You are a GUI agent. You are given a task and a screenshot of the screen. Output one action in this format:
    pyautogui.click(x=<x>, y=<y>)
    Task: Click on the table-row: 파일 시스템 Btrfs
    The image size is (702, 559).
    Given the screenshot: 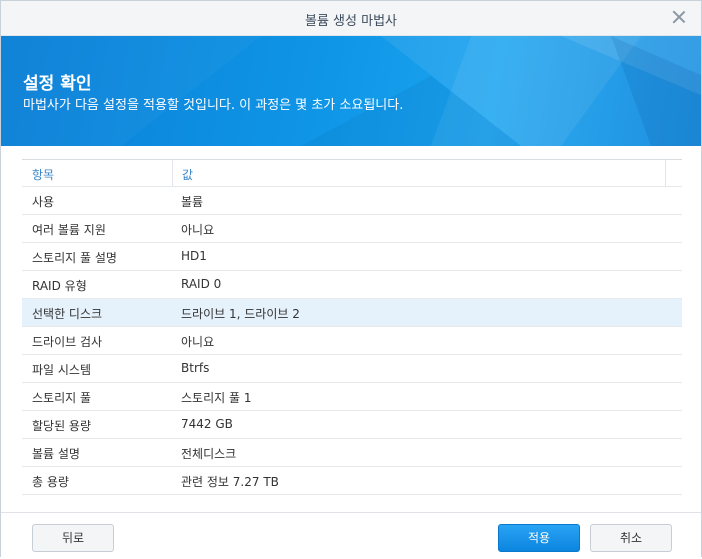 What is the action you would take?
    pyautogui.click(x=352, y=369)
    